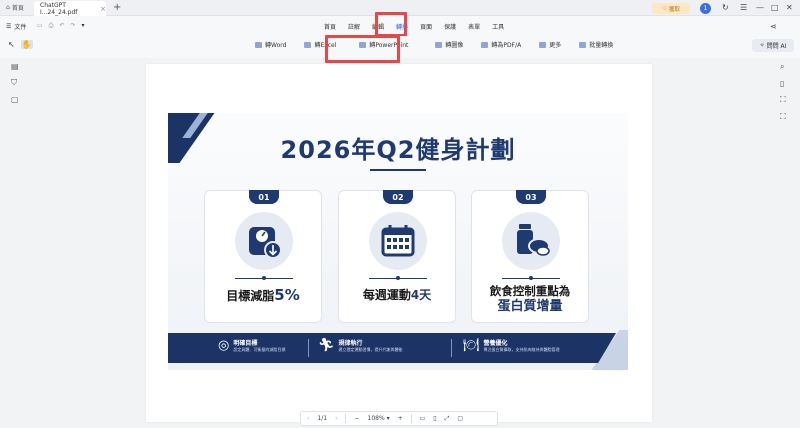  What do you see at coordinates (531, 197) in the screenshot?
I see `card-number: 03` at bounding box center [531, 197].